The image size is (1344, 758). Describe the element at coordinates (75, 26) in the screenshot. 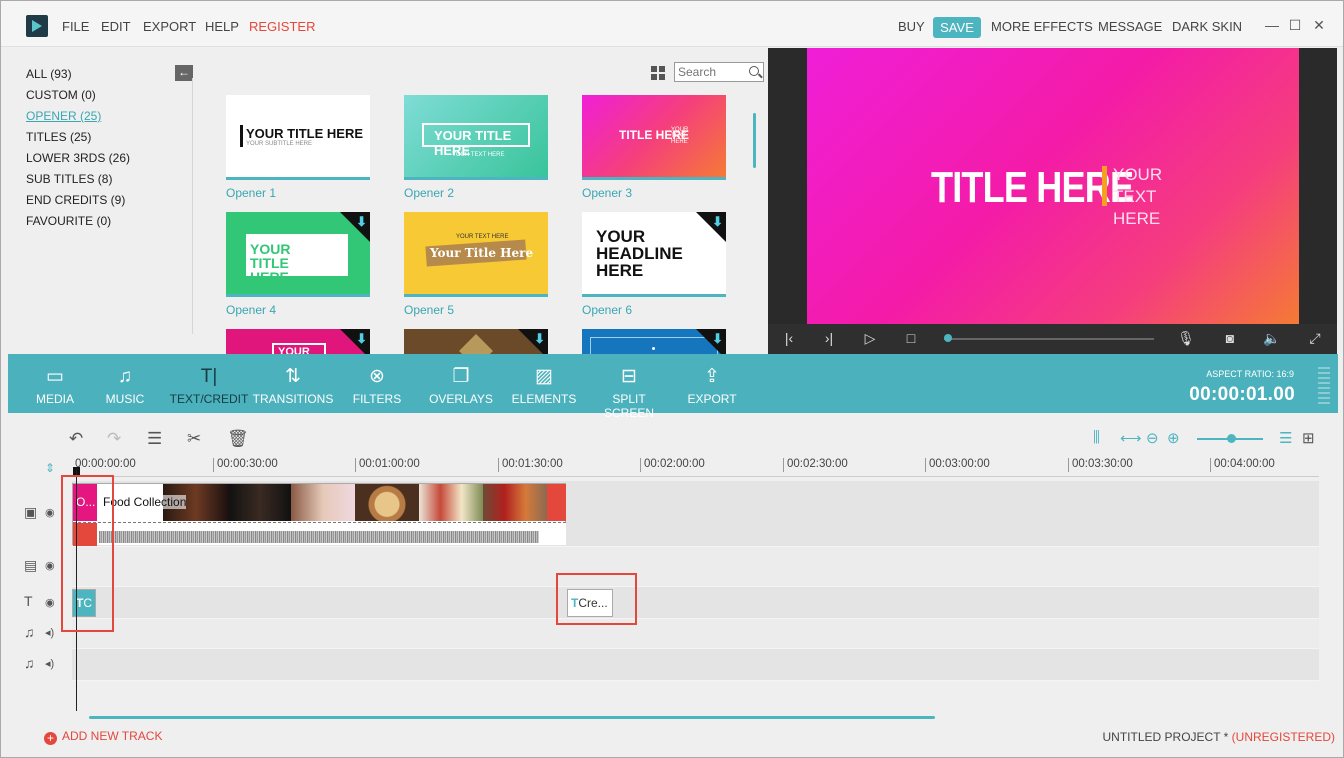

I see `menu-file: FILE` at that location.